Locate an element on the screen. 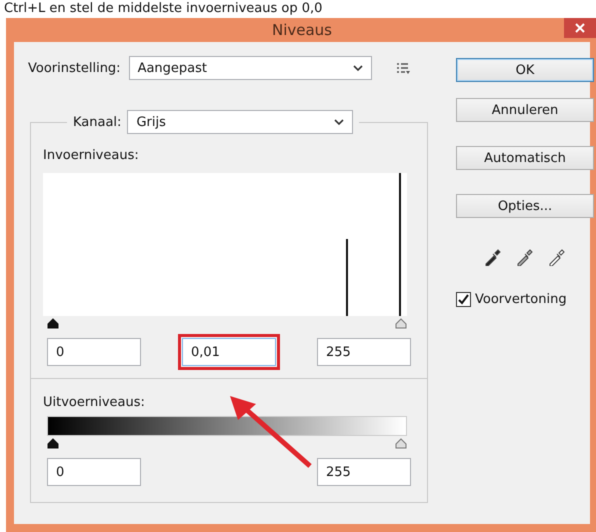 The image size is (596, 532). checkbox is located at coordinates (463, 299).